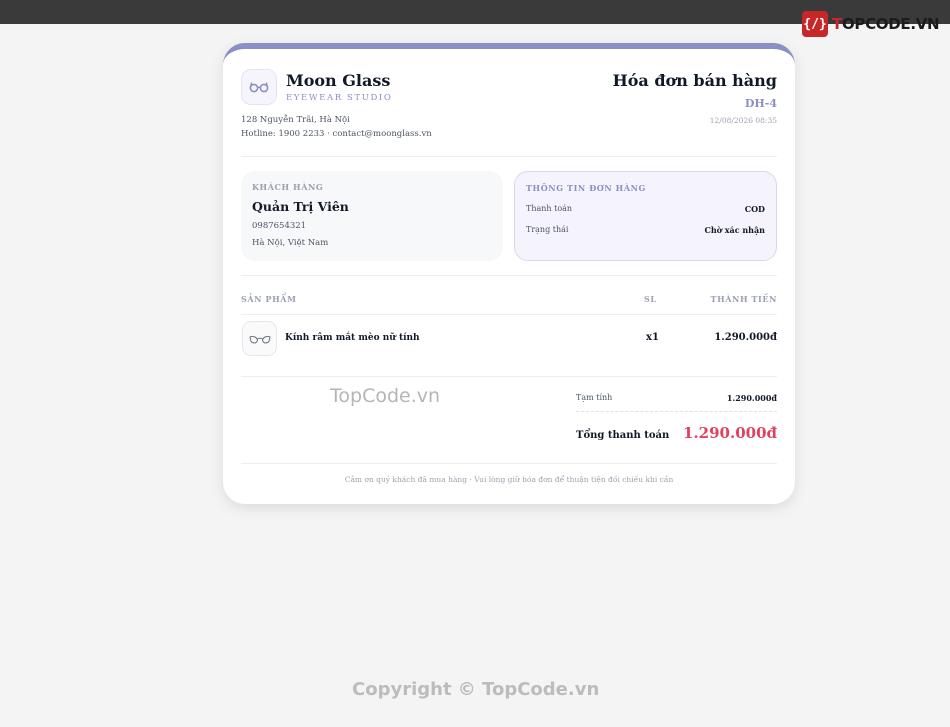 The image size is (950, 727). I want to click on topcode-logo: {/} TOPCODE.VN, so click(871, 24).